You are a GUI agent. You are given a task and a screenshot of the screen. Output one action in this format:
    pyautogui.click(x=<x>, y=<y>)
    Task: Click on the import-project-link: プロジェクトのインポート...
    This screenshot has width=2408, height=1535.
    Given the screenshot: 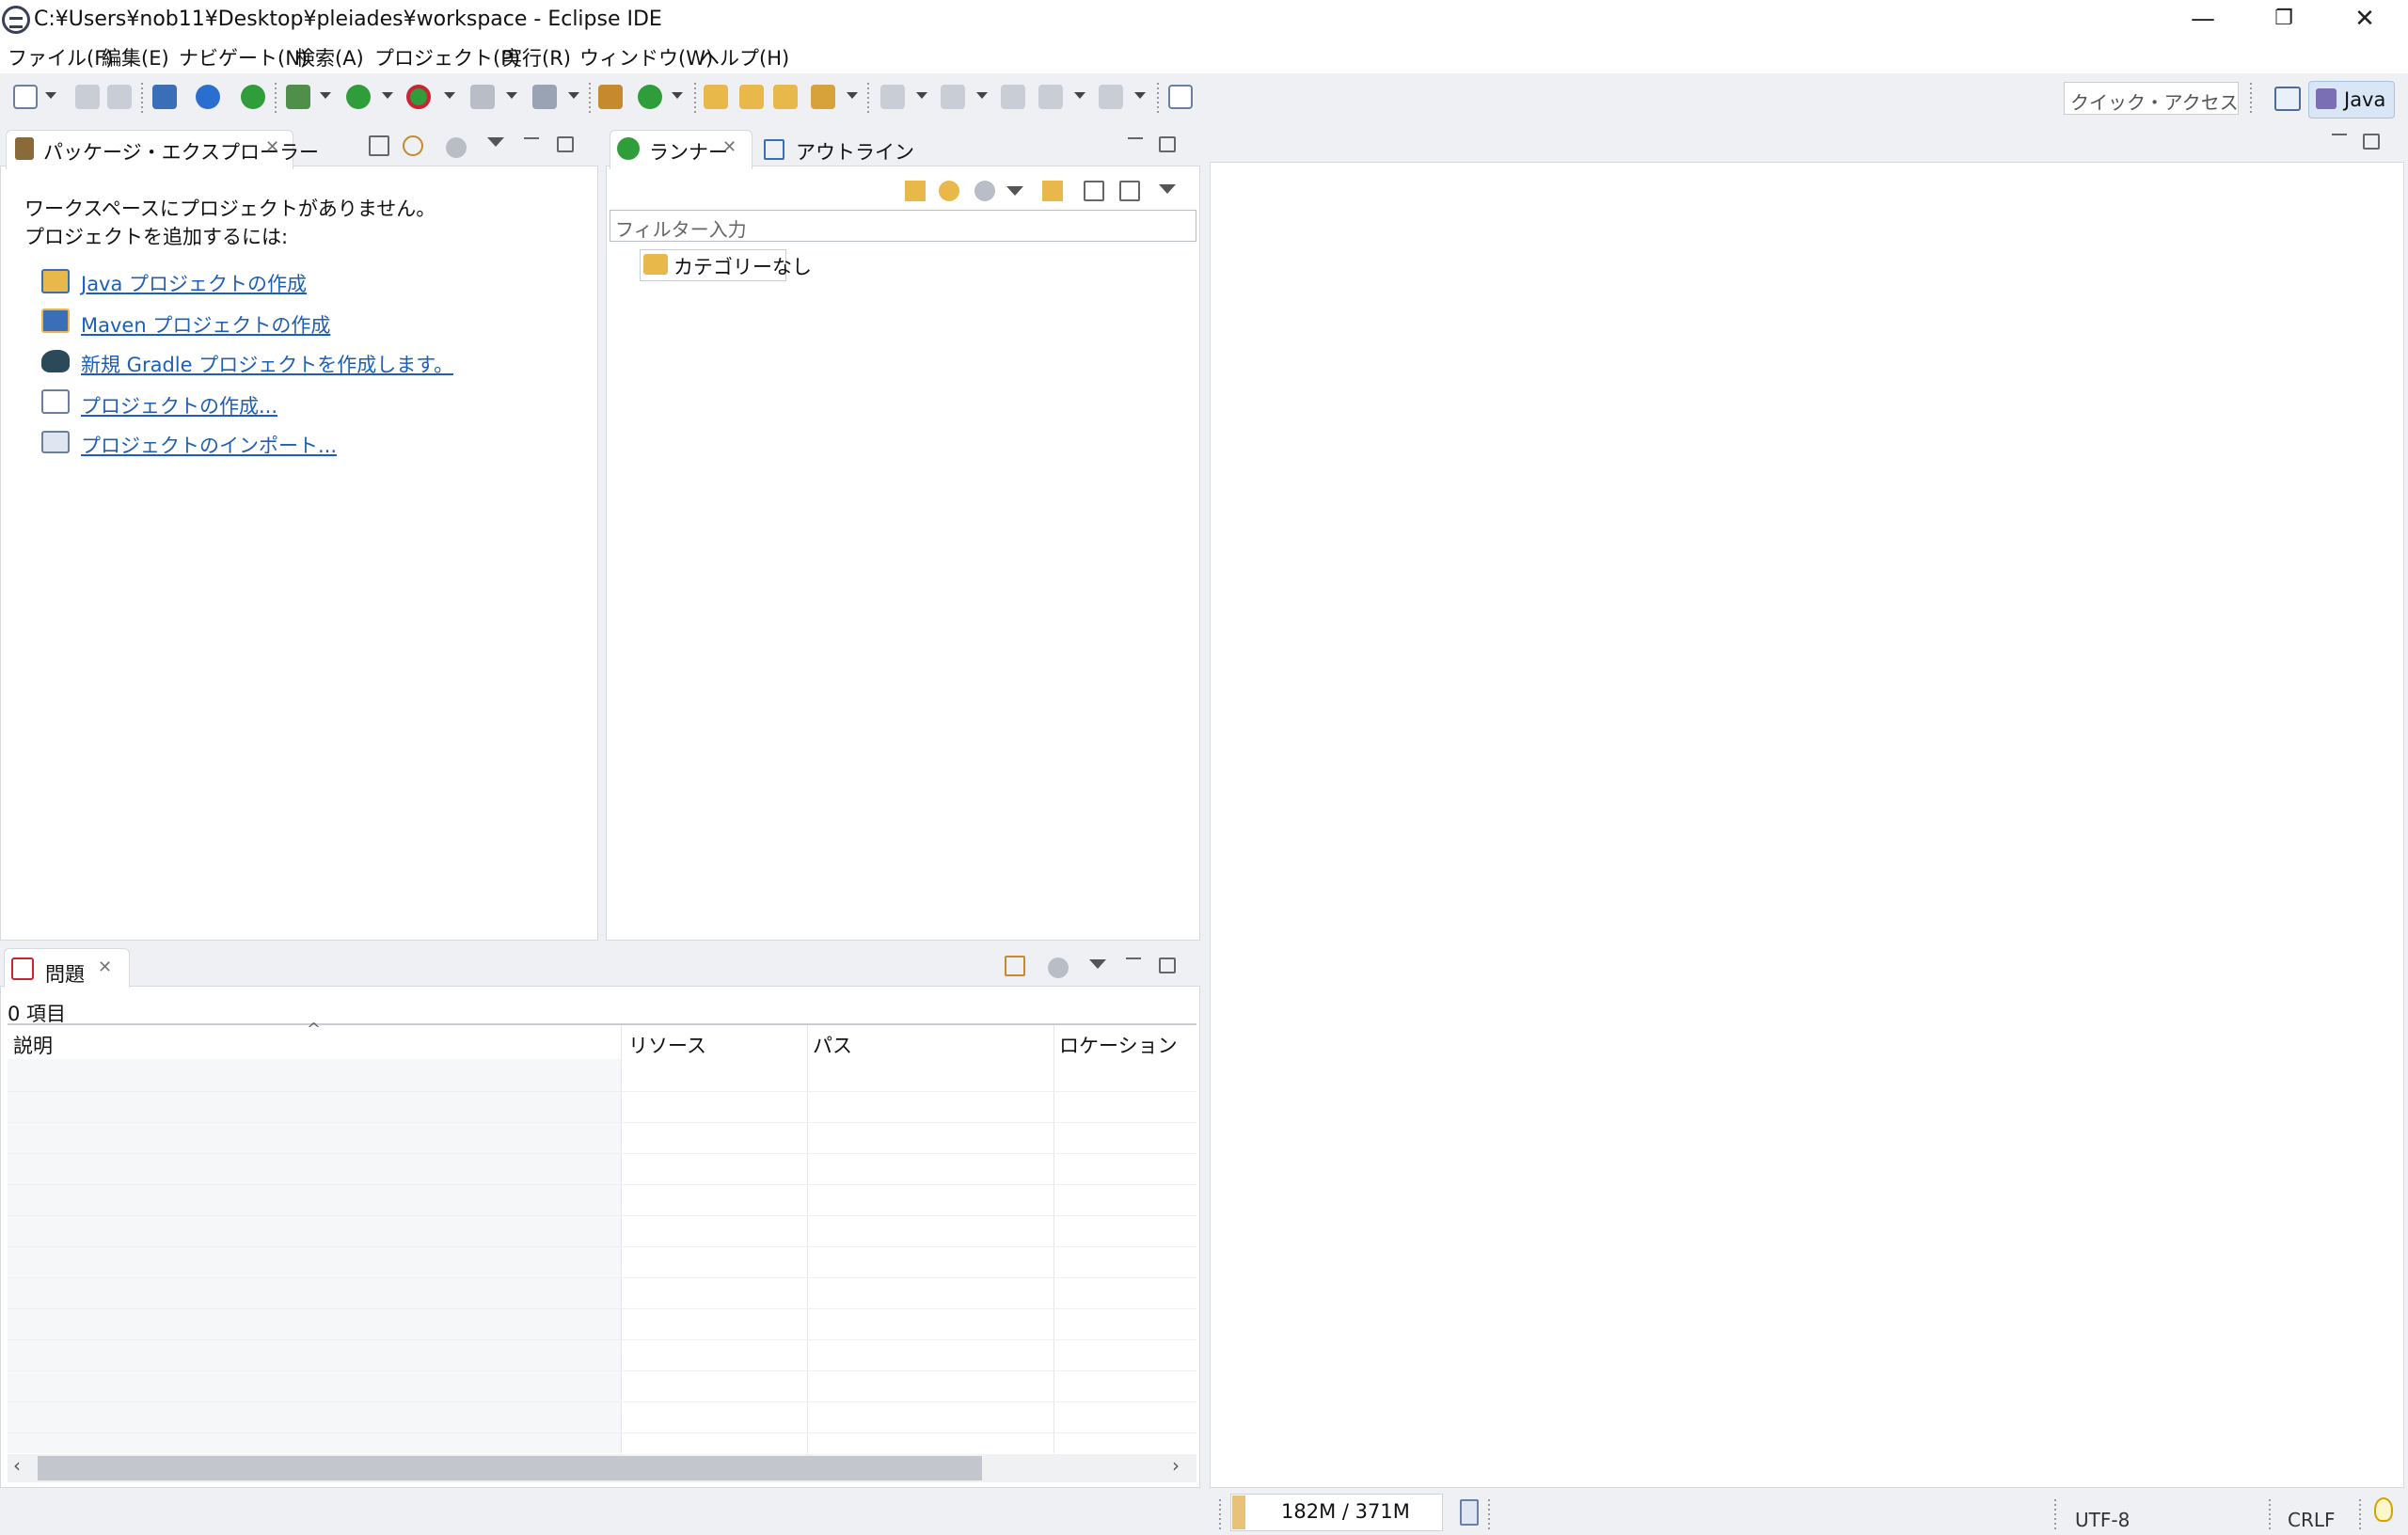 What is the action you would take?
    pyautogui.click(x=209, y=445)
    